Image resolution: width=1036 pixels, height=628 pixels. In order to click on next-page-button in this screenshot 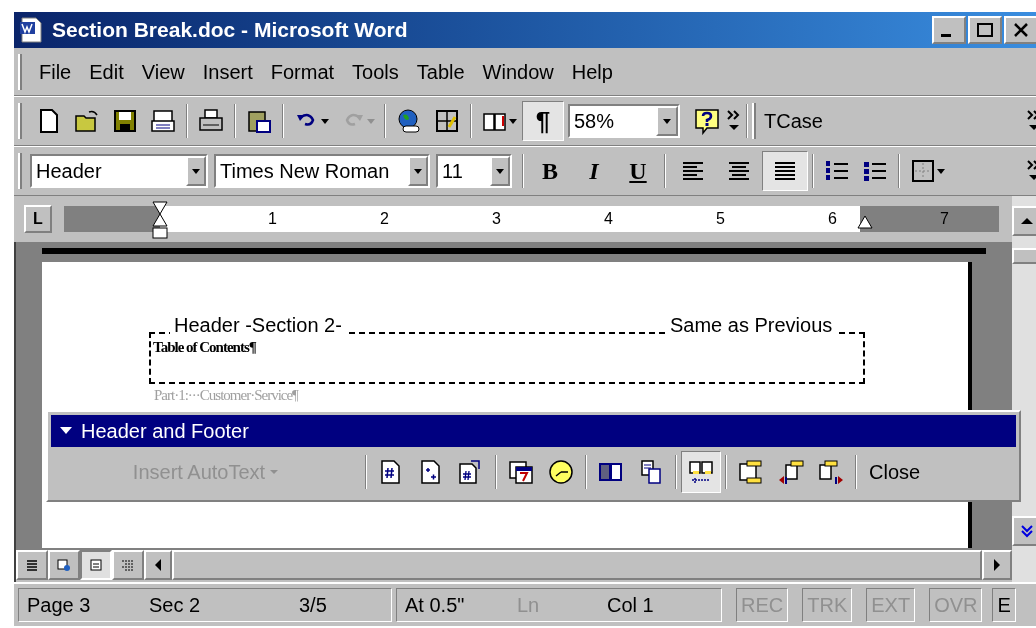, I will do `click(1024, 531)`.